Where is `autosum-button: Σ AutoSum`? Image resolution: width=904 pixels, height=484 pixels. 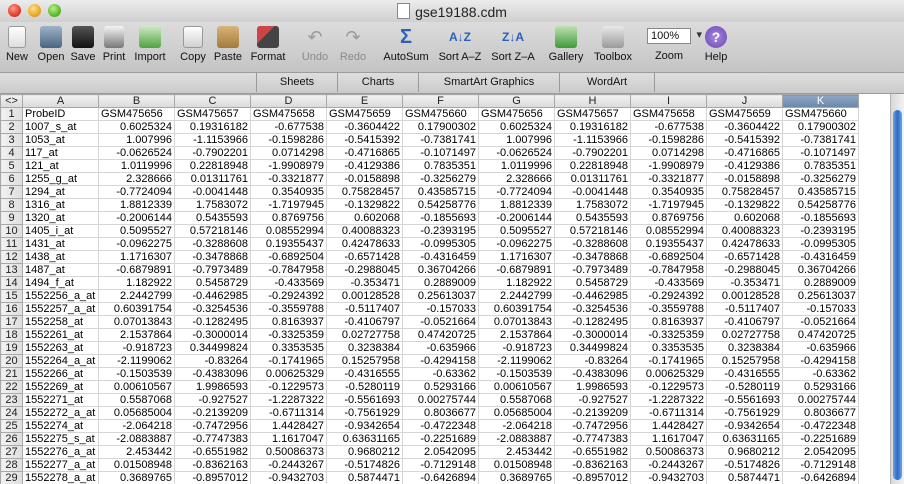
autosum-button: Σ AutoSum is located at coordinates (406, 44).